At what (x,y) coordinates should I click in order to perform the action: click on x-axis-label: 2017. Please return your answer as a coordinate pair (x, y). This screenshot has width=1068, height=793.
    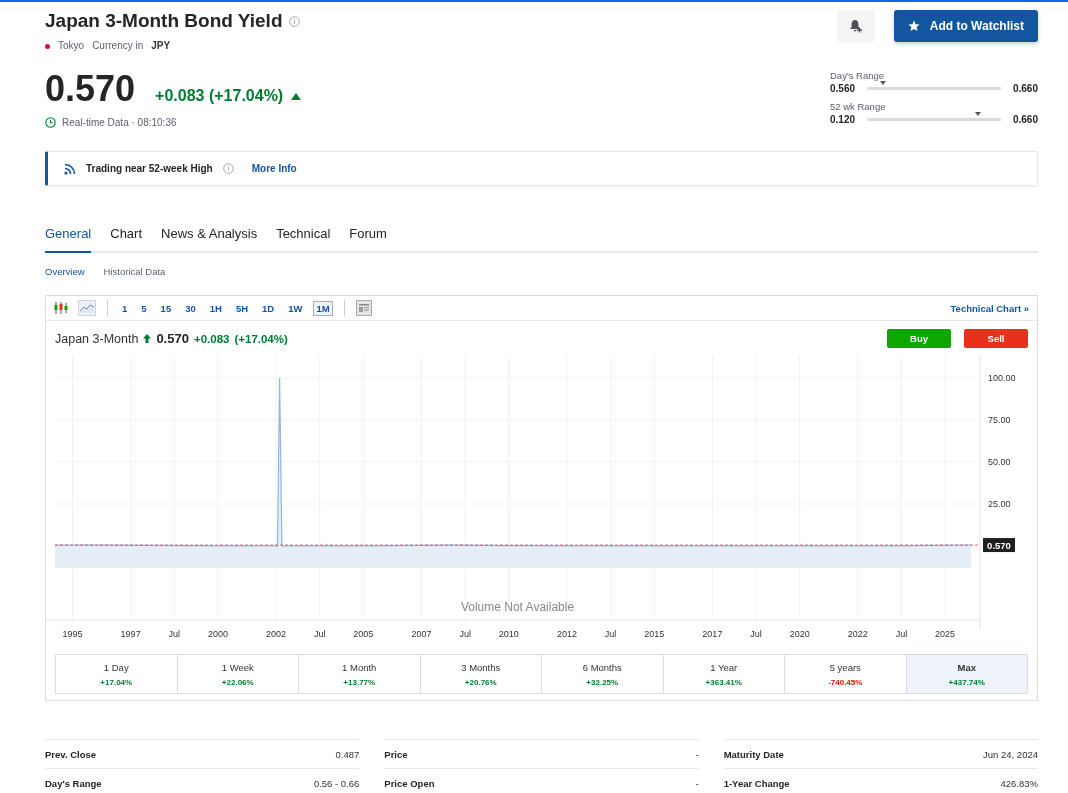
    Looking at the image, I should click on (712, 634).